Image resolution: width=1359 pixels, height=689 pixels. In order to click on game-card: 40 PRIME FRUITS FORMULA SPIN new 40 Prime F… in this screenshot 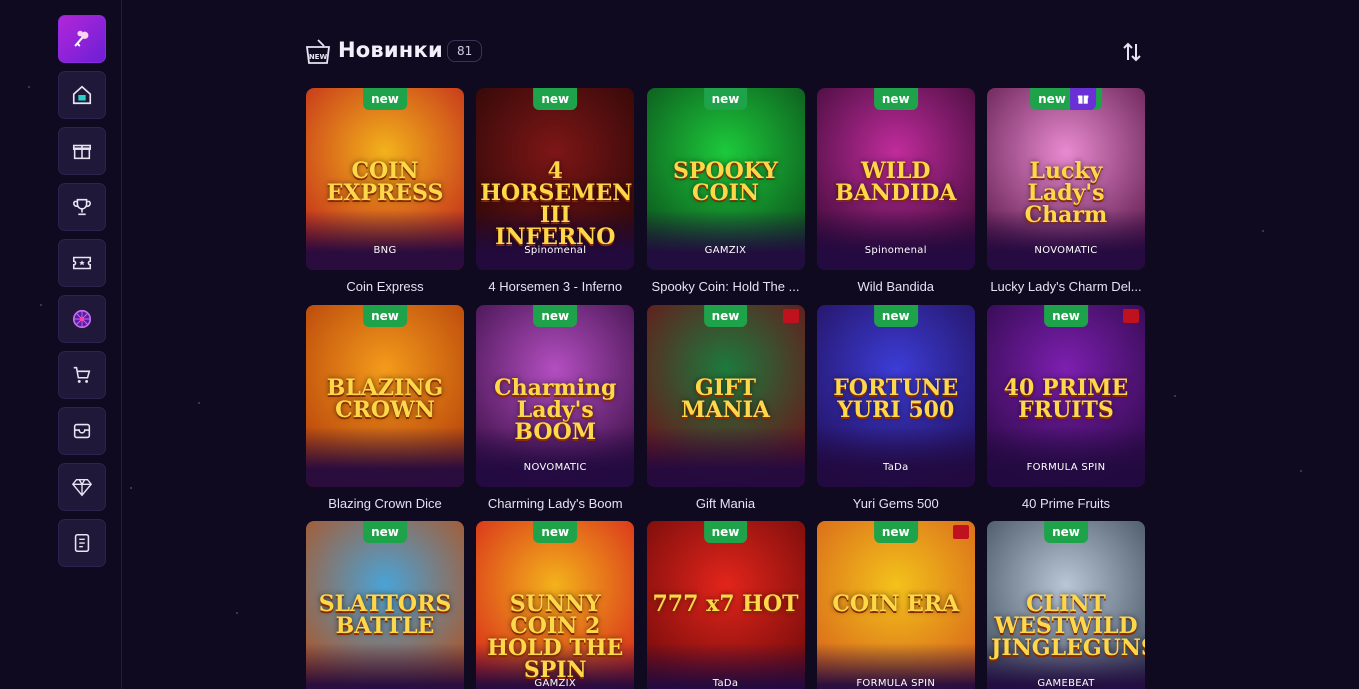, I will do `click(1066, 407)`.